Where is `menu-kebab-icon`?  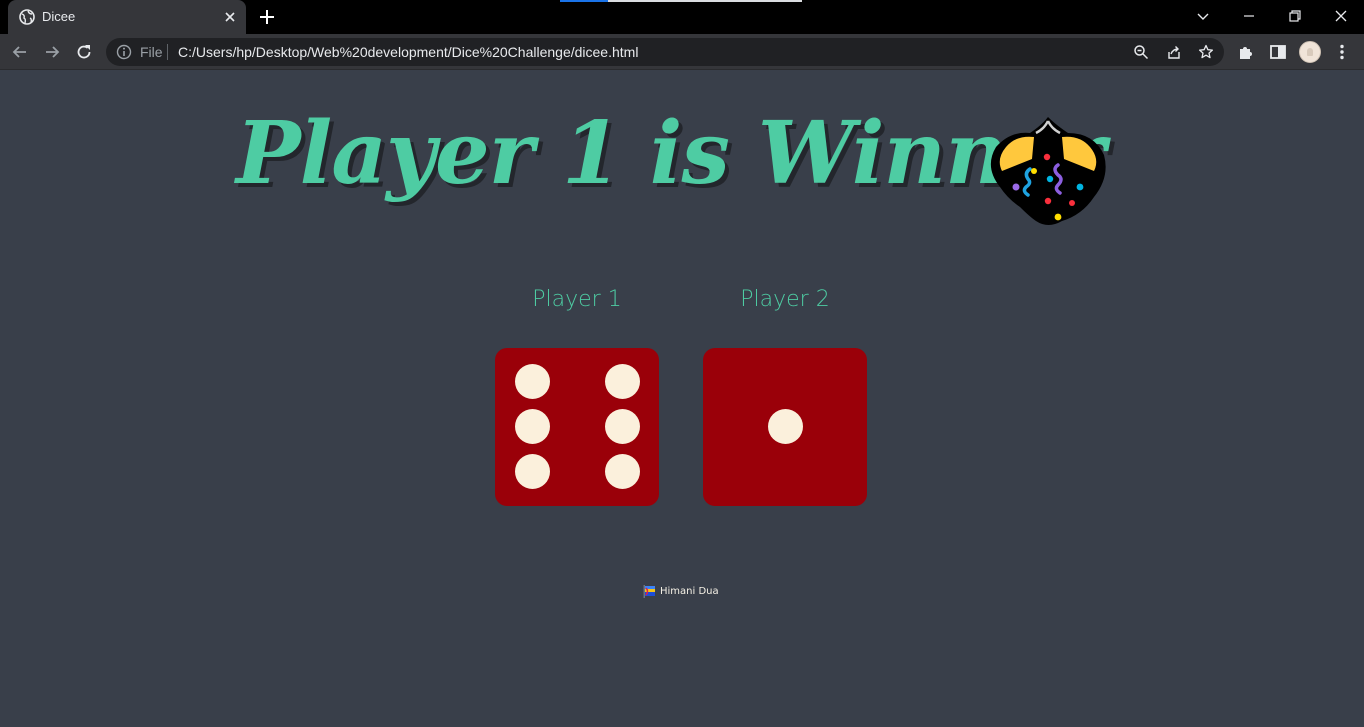 menu-kebab-icon is located at coordinates (1342, 52).